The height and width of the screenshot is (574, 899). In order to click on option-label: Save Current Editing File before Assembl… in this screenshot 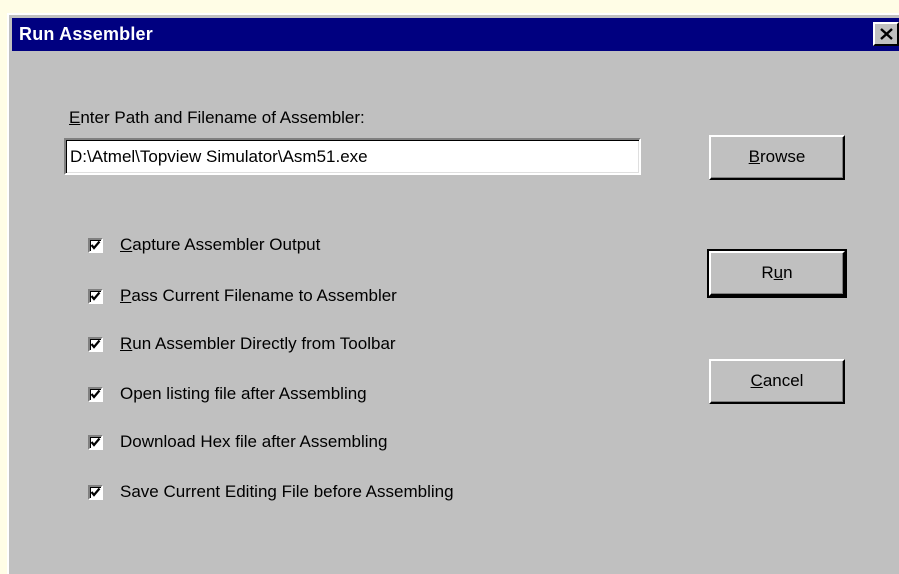, I will do `click(287, 491)`.